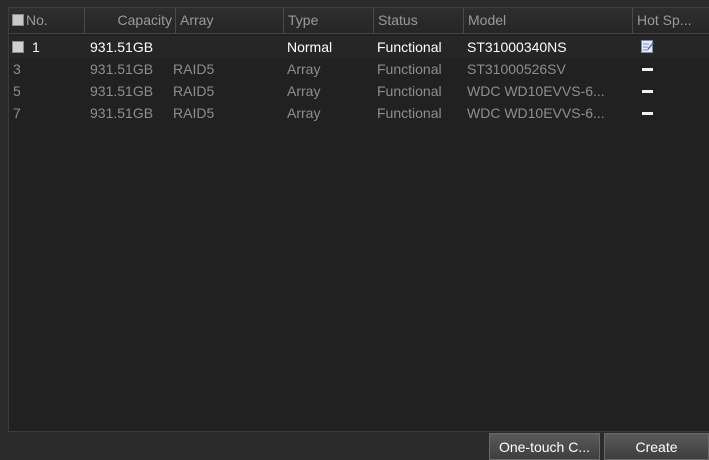  Describe the element at coordinates (18, 47) in the screenshot. I see `row-checkbox` at that location.